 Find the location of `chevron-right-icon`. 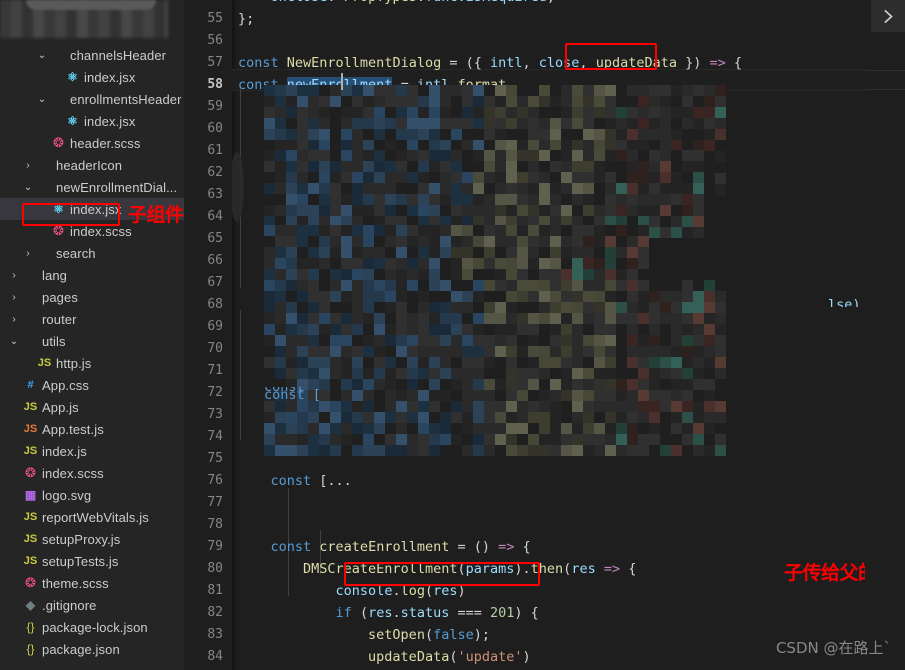

chevron-right-icon is located at coordinates (888, 16).